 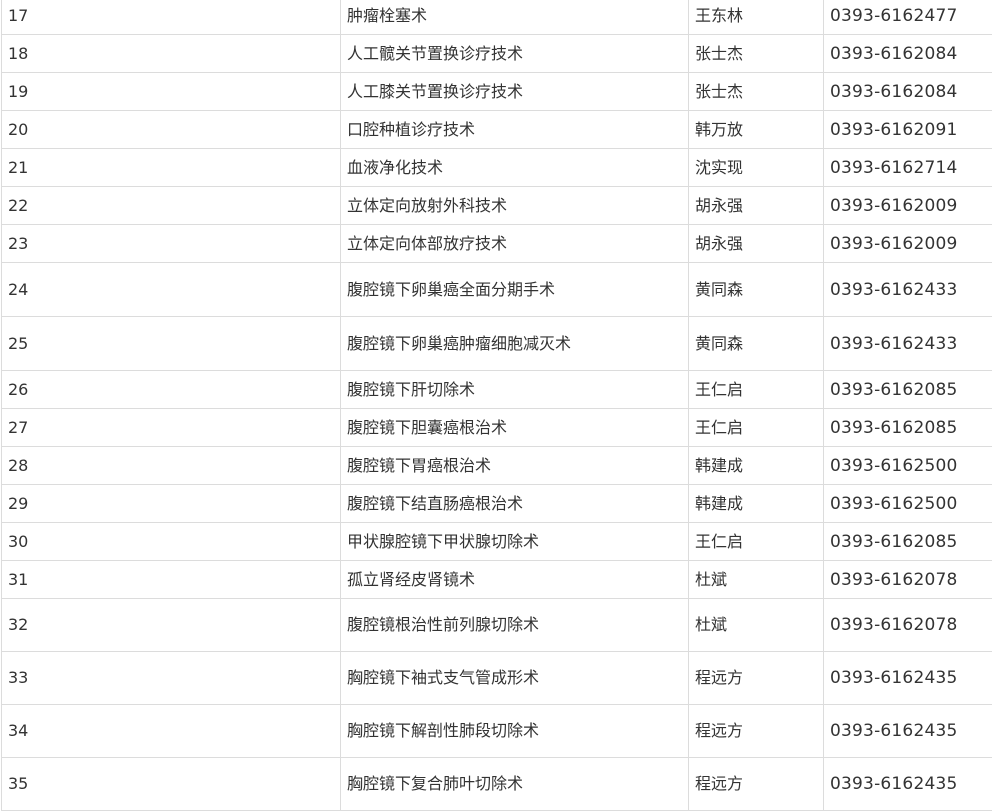 What do you see at coordinates (515, 130) in the screenshot?
I see `technology-name: 口腔种植诊疗技术` at bounding box center [515, 130].